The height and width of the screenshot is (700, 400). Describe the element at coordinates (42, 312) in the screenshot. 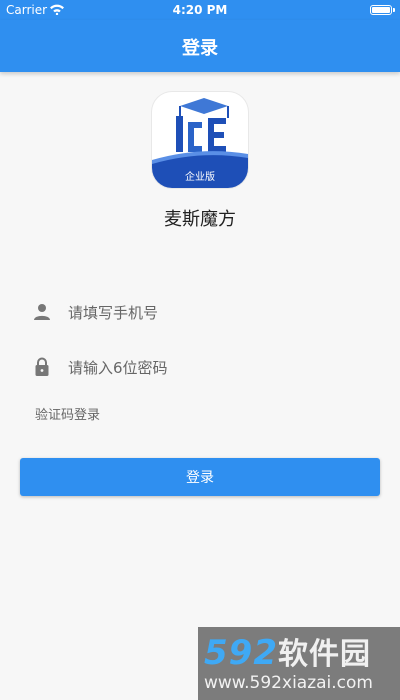

I see `user-icon` at that location.